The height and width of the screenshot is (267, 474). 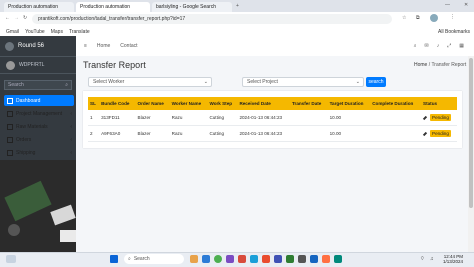 I want to click on sidebar-item-dashboard: Dashboard, so click(x=39, y=100).